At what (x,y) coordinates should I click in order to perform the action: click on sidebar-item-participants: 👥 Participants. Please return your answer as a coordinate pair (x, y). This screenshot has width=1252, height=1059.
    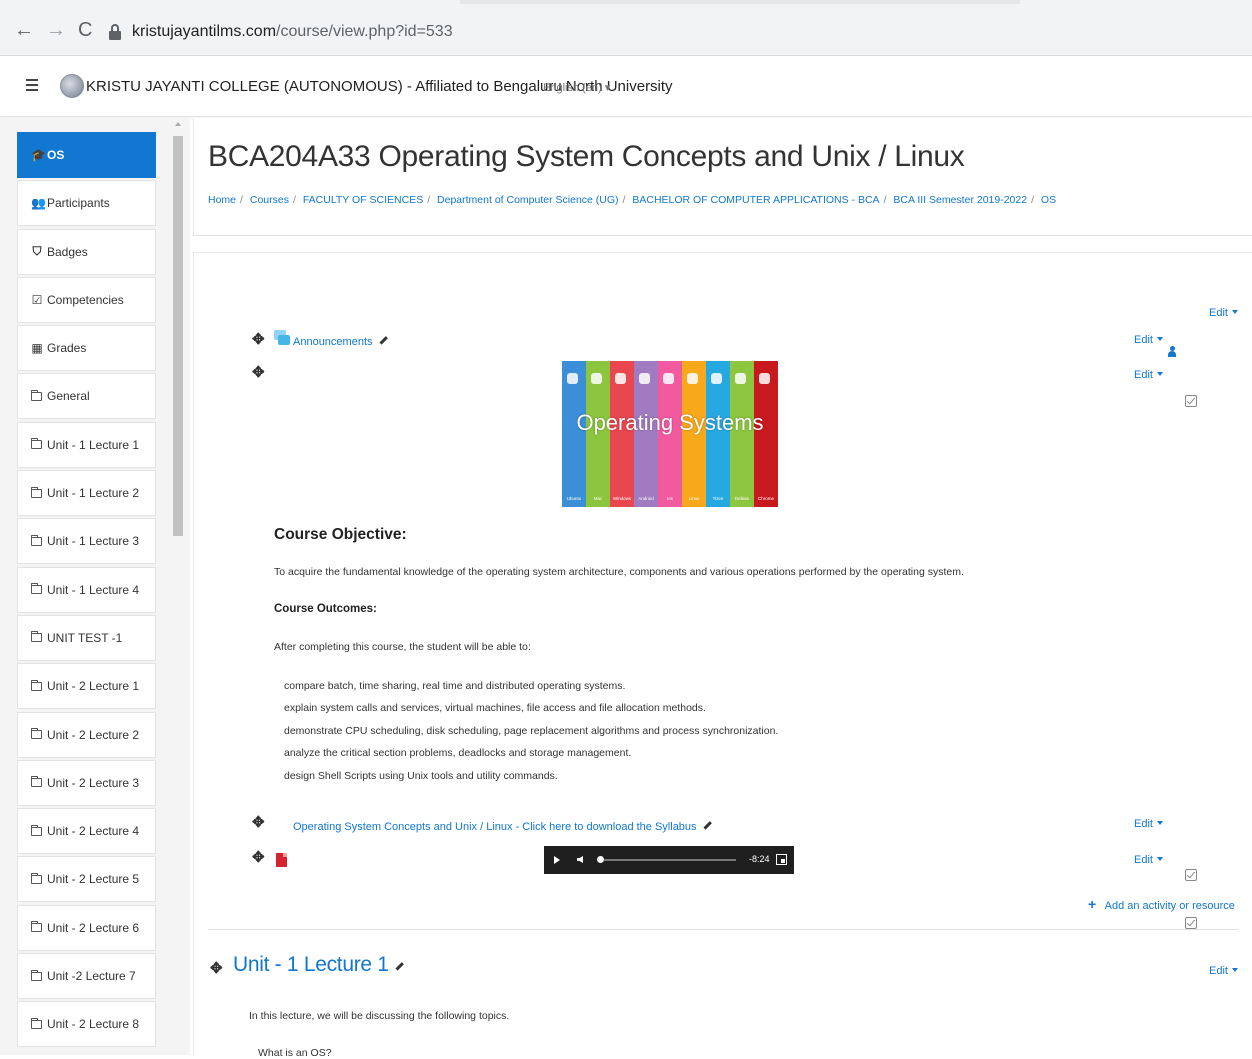
    Looking at the image, I should click on (86, 203).